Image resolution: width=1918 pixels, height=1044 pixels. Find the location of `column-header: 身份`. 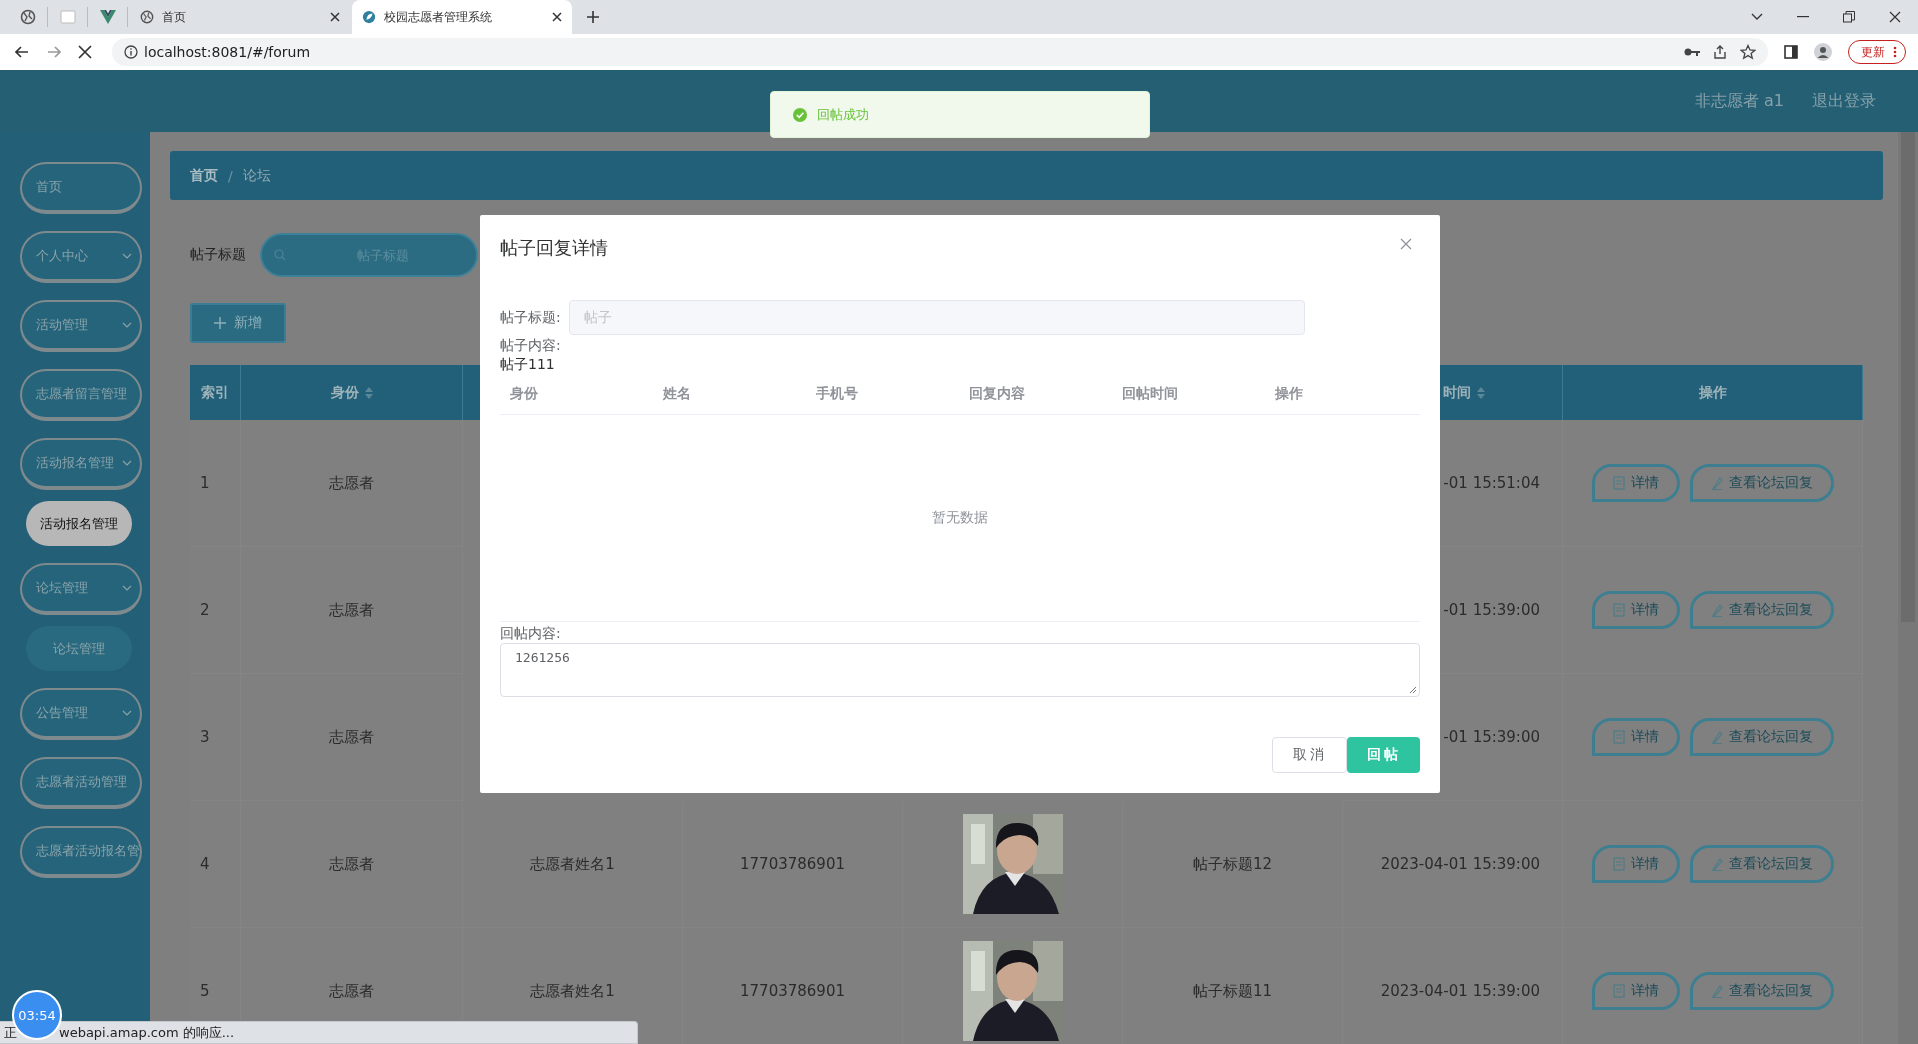

column-header: 身份 is located at coordinates (344, 392).